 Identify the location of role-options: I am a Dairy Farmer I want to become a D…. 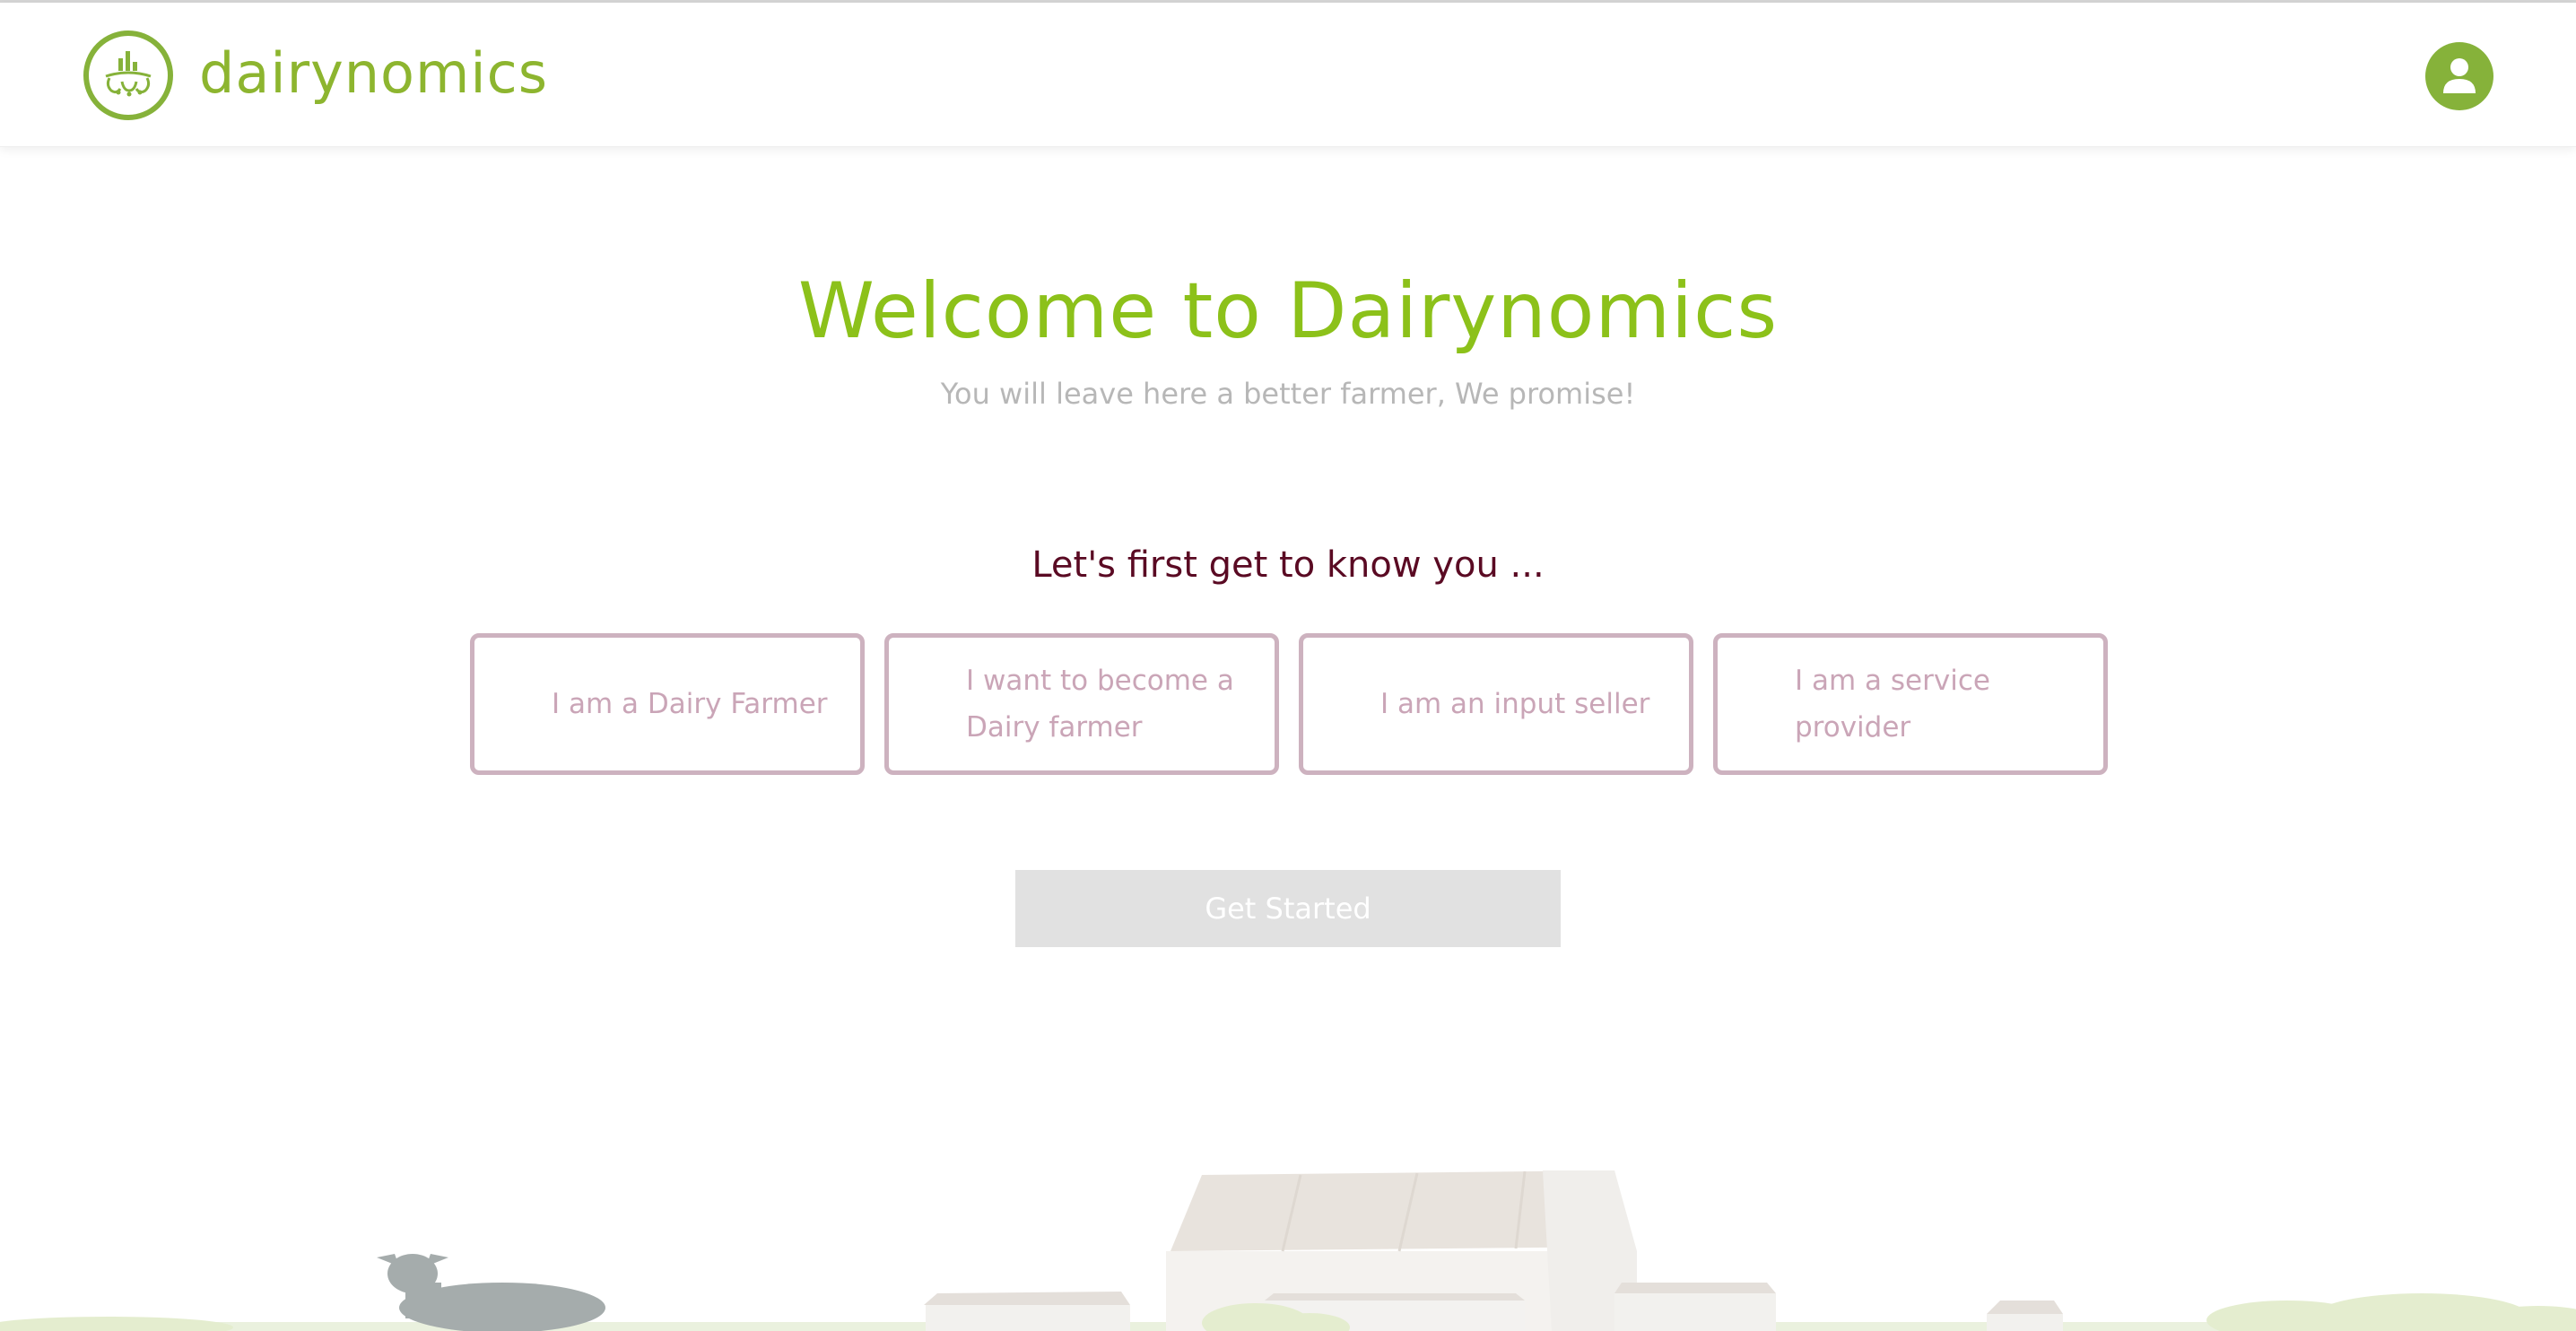
(1289, 704).